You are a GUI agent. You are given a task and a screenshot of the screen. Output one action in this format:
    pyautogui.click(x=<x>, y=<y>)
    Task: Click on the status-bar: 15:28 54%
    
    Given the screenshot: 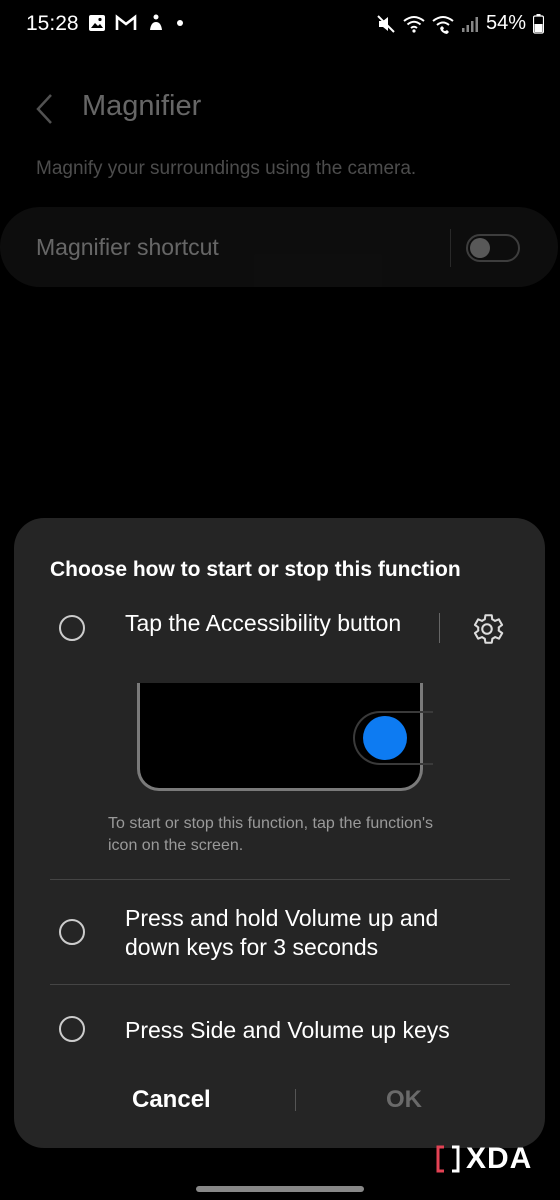 What is the action you would take?
    pyautogui.click(x=280, y=25)
    